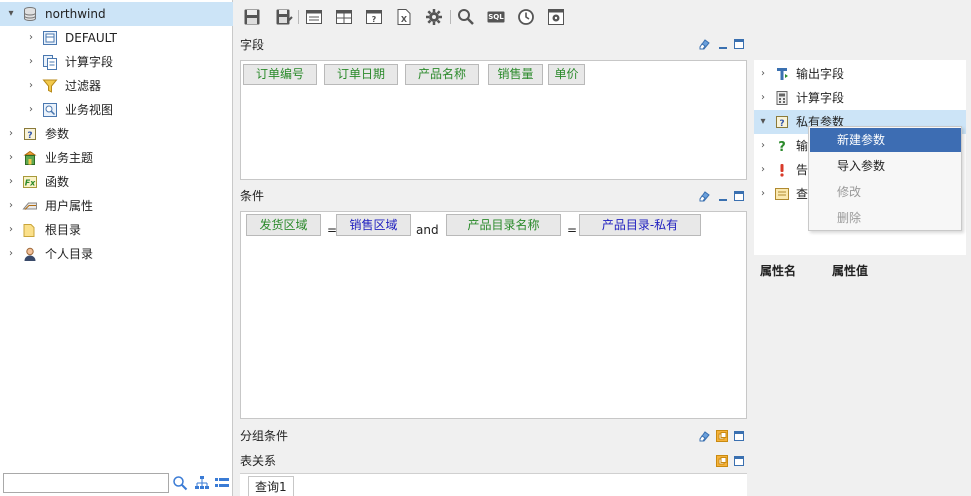 This screenshot has height=496, width=971. I want to click on save-as-icon, so click(284, 17).